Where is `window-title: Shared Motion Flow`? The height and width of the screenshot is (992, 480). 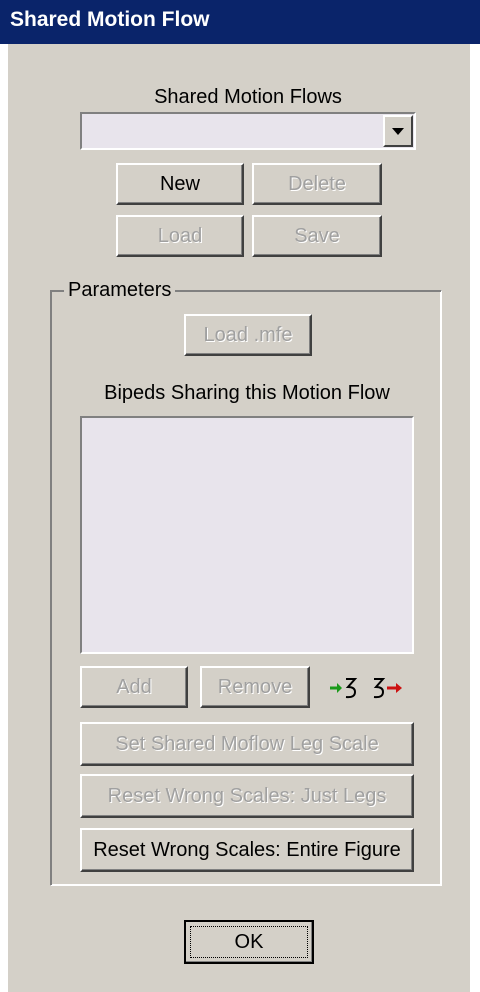
window-title: Shared Motion Flow is located at coordinates (110, 19).